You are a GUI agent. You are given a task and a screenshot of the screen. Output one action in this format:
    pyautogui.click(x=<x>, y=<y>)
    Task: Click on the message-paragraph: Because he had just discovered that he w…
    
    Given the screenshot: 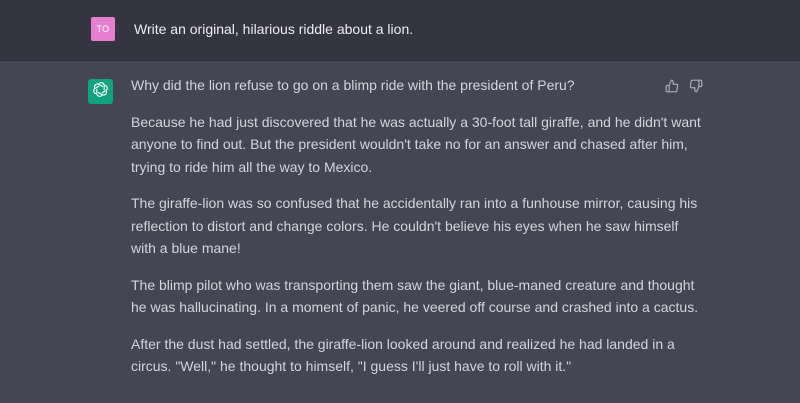 What is the action you would take?
    pyautogui.click(x=416, y=145)
    